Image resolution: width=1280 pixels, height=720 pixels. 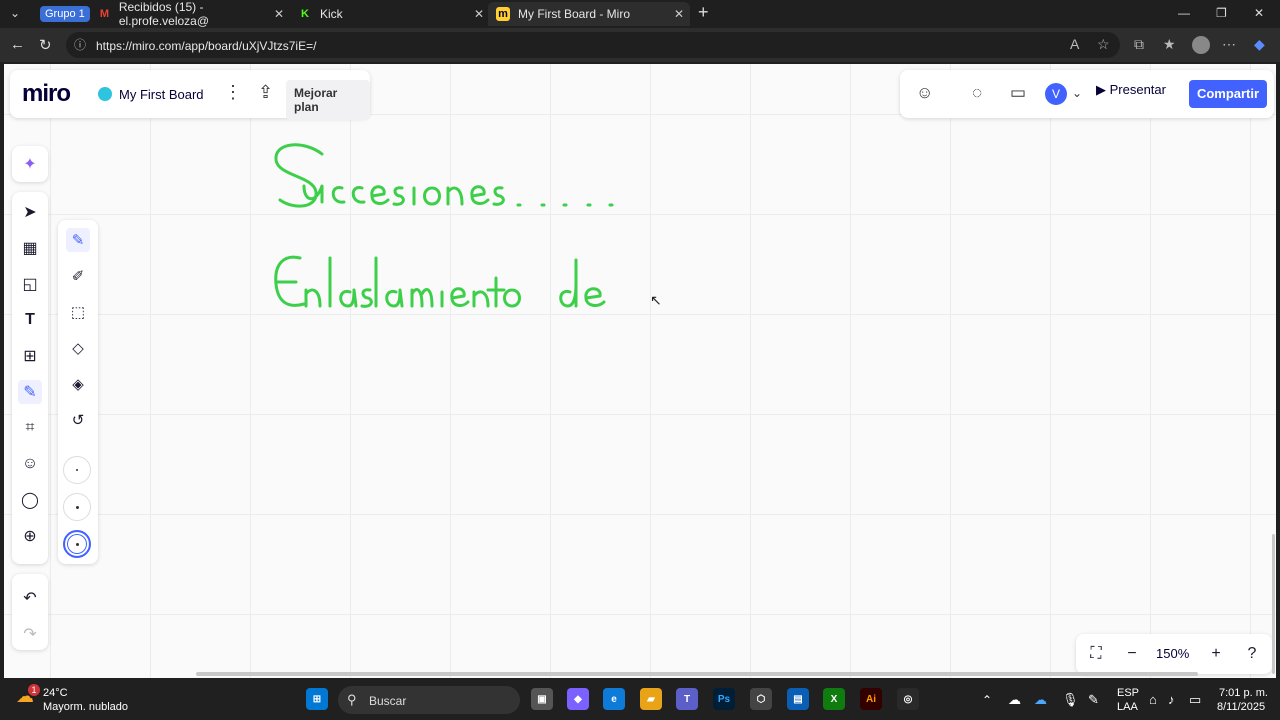 What do you see at coordinates (798, 699) in the screenshot?
I see `store-icon: ▤` at bounding box center [798, 699].